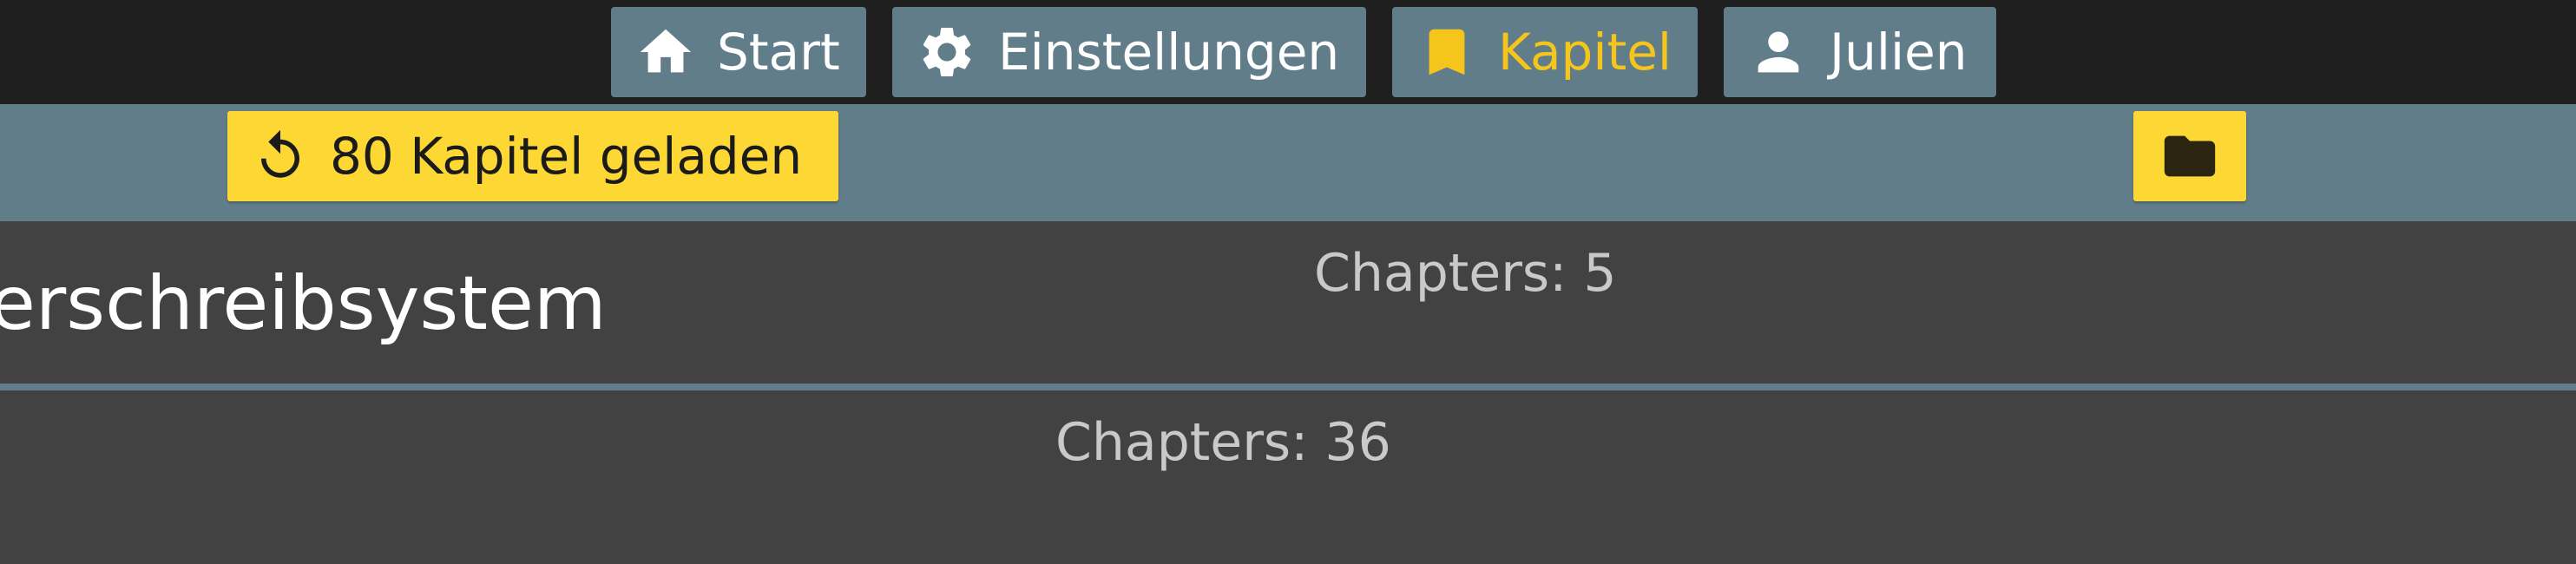 The image size is (2576, 564). What do you see at coordinates (1466, 273) in the screenshot?
I see `chapter-count: Chapters: 5` at bounding box center [1466, 273].